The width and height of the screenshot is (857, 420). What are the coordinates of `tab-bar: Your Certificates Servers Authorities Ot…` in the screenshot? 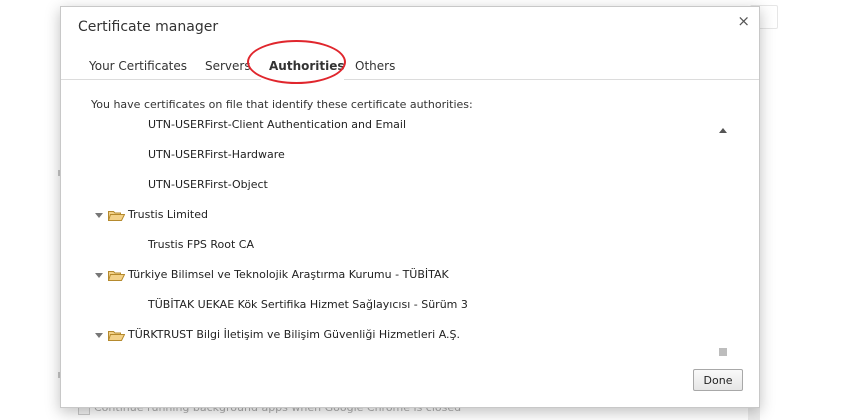 It's located at (410, 67).